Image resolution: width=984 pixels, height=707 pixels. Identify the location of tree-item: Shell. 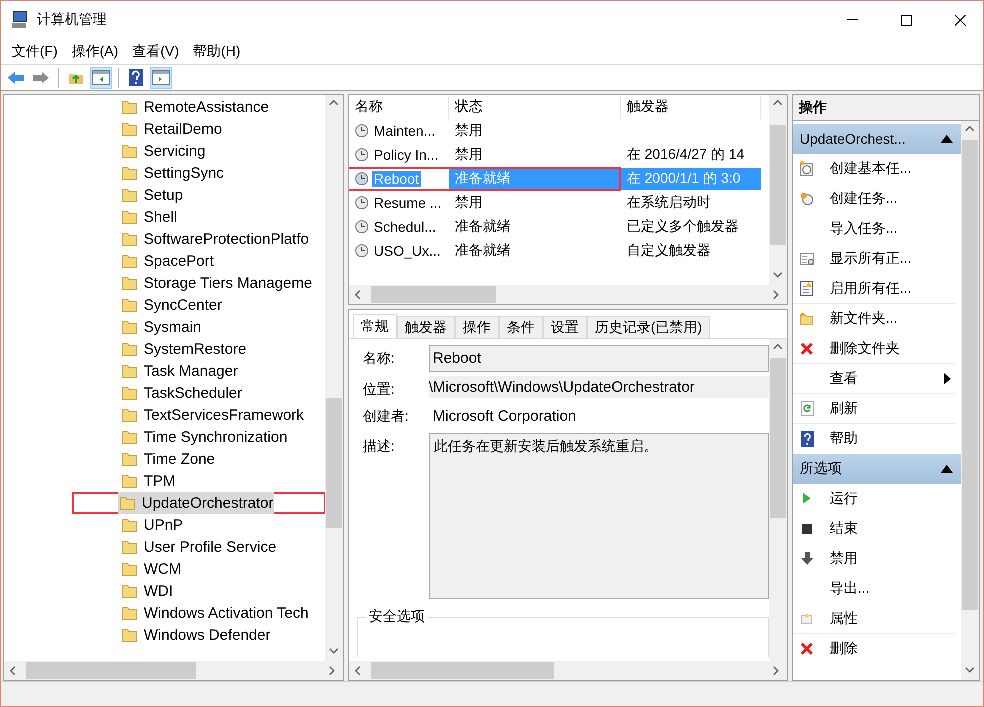
(149, 217).